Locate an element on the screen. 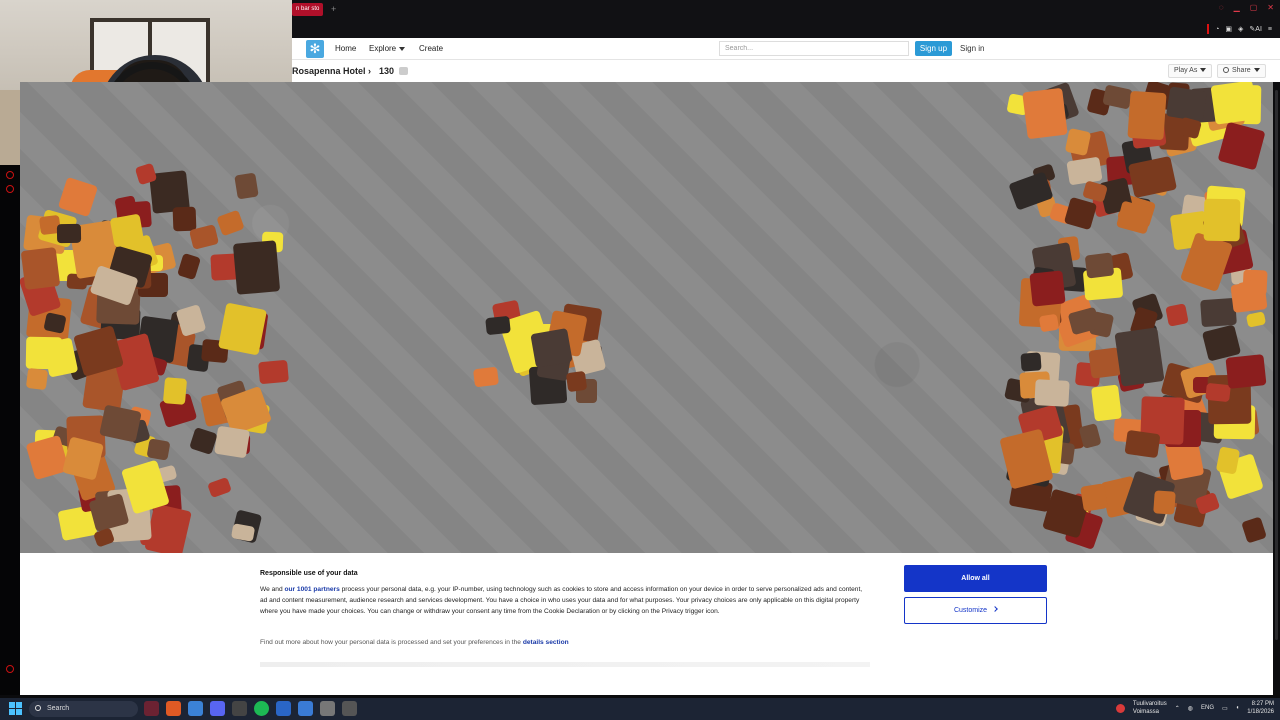  new-tab-button: + is located at coordinates (333, 9).